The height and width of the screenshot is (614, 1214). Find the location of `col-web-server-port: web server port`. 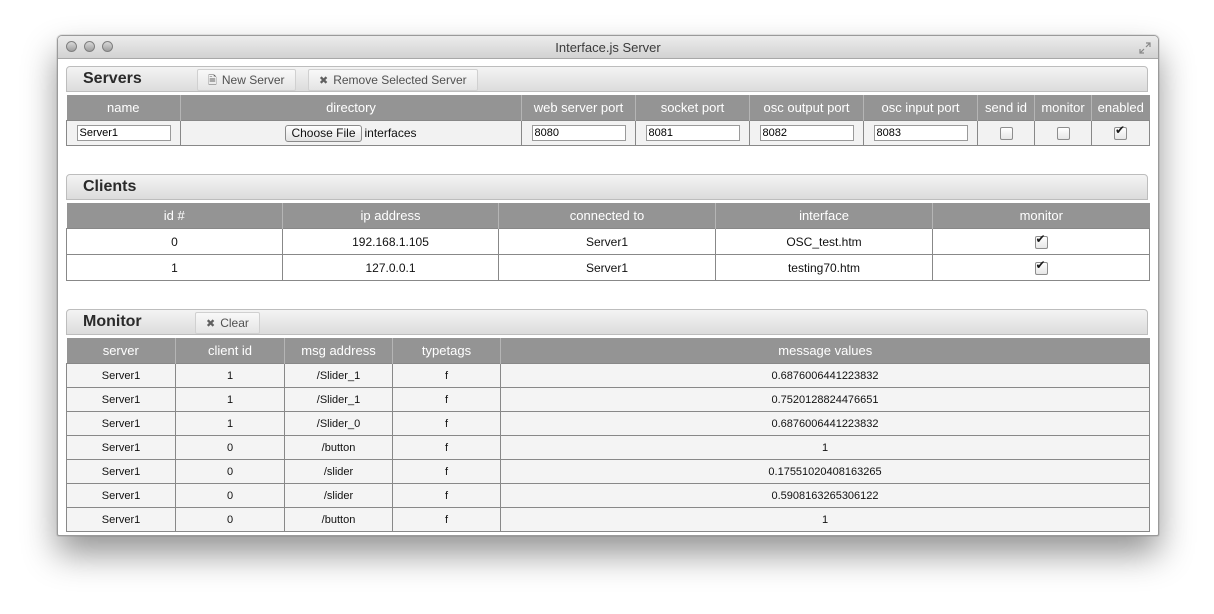

col-web-server-port: web server port is located at coordinates (578, 108).